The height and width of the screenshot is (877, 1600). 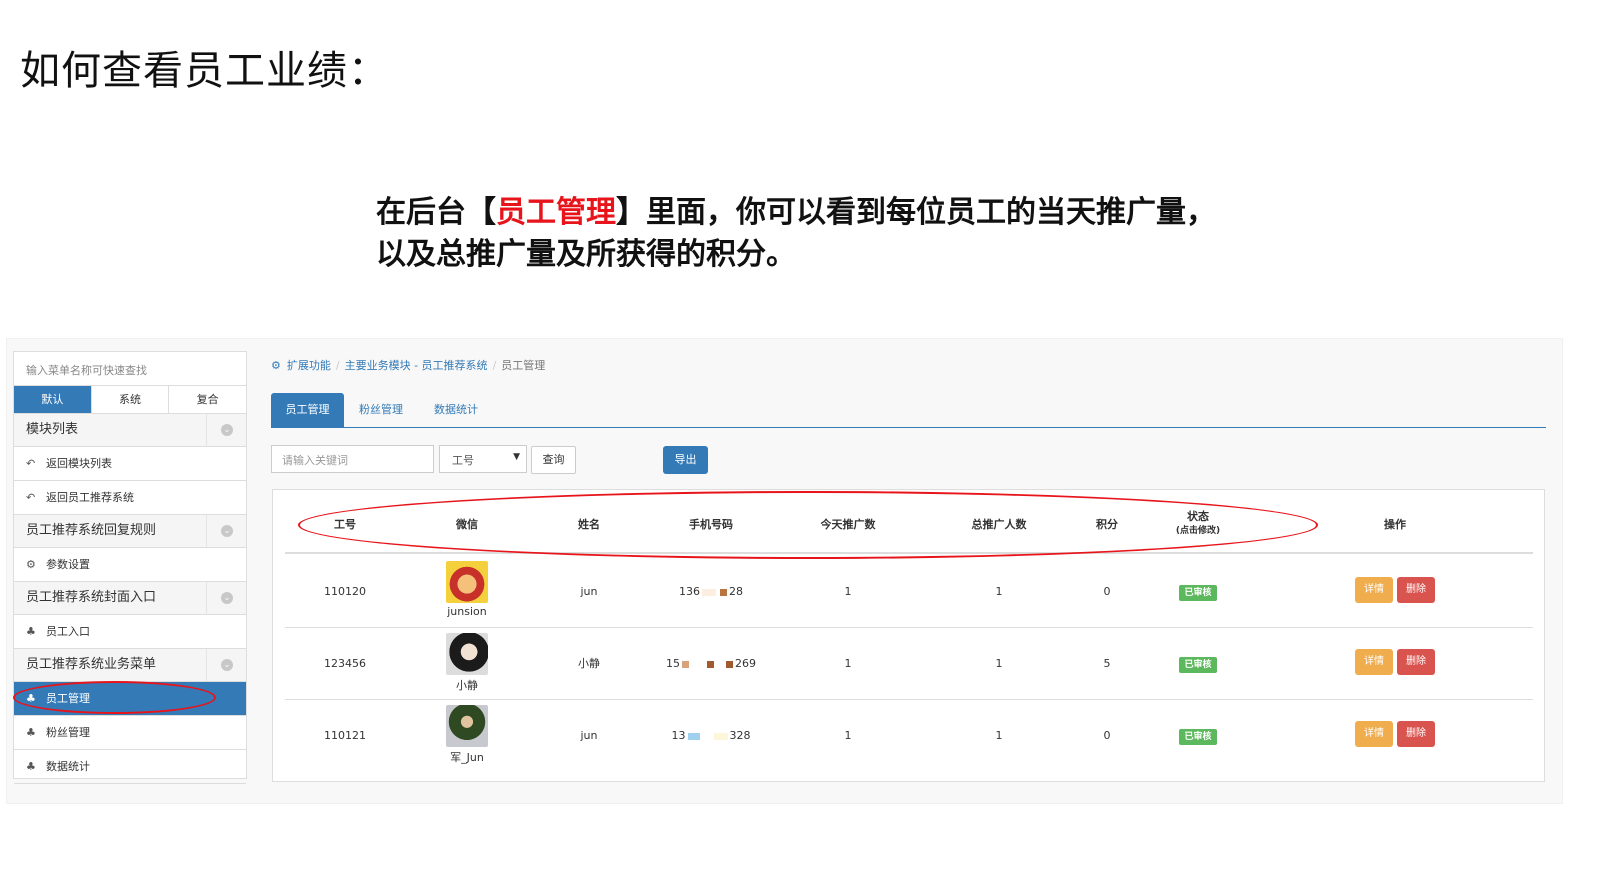 I want to click on sidebar-tab-default: 默认, so click(x=53, y=399).